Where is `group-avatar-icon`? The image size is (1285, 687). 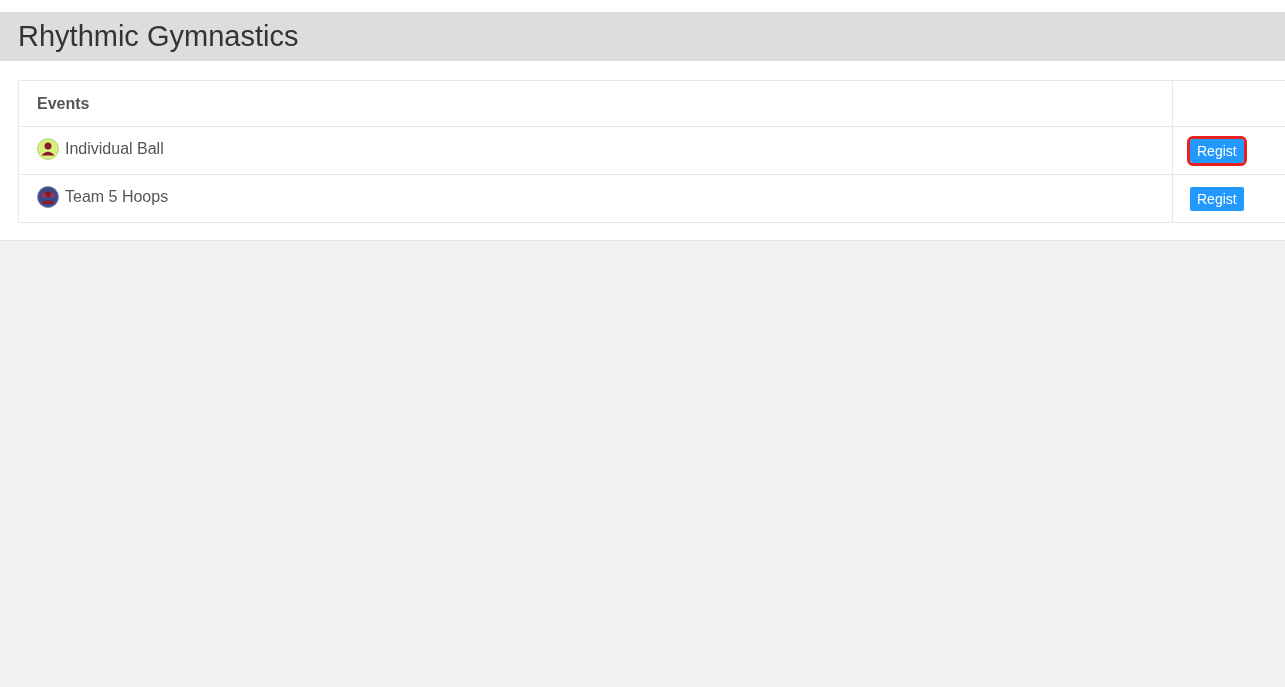
group-avatar-icon is located at coordinates (48, 196).